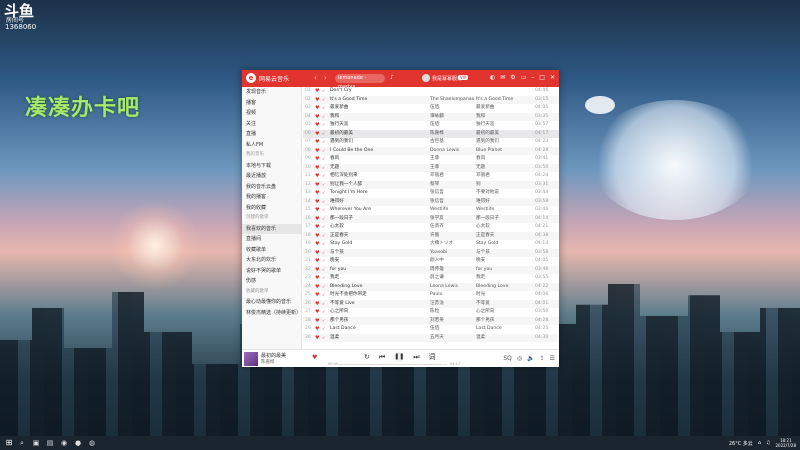  I want to click on lyrics-icon: 词, so click(432, 357).